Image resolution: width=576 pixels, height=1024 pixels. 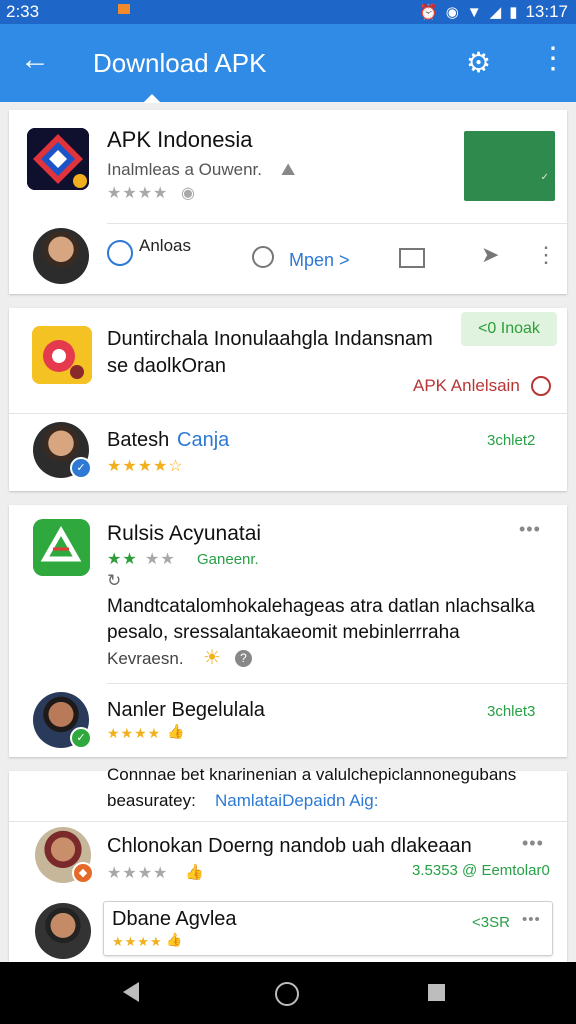 What do you see at coordinates (288, 63) in the screenshot?
I see `app-bar: ← Download APK ⚙ ⋮` at bounding box center [288, 63].